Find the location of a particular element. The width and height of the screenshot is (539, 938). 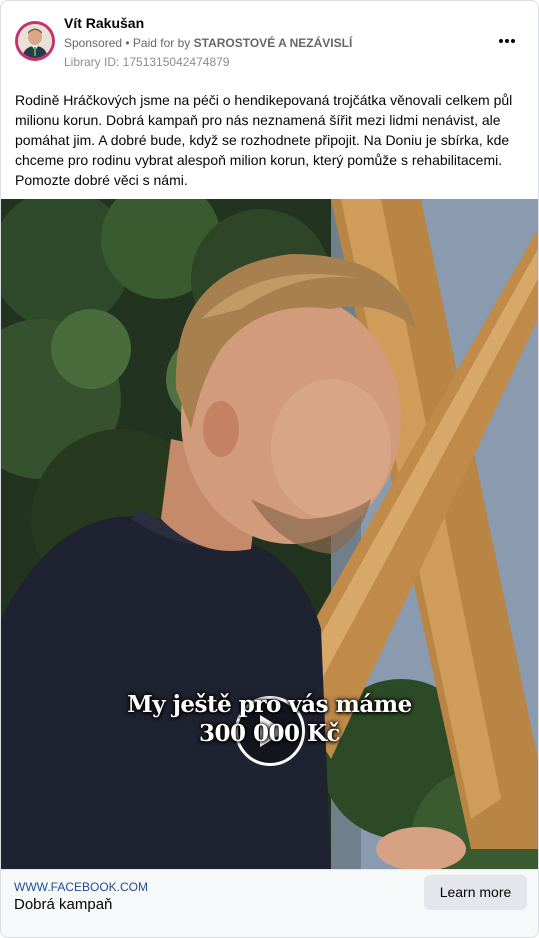

avatar is located at coordinates (35, 41).